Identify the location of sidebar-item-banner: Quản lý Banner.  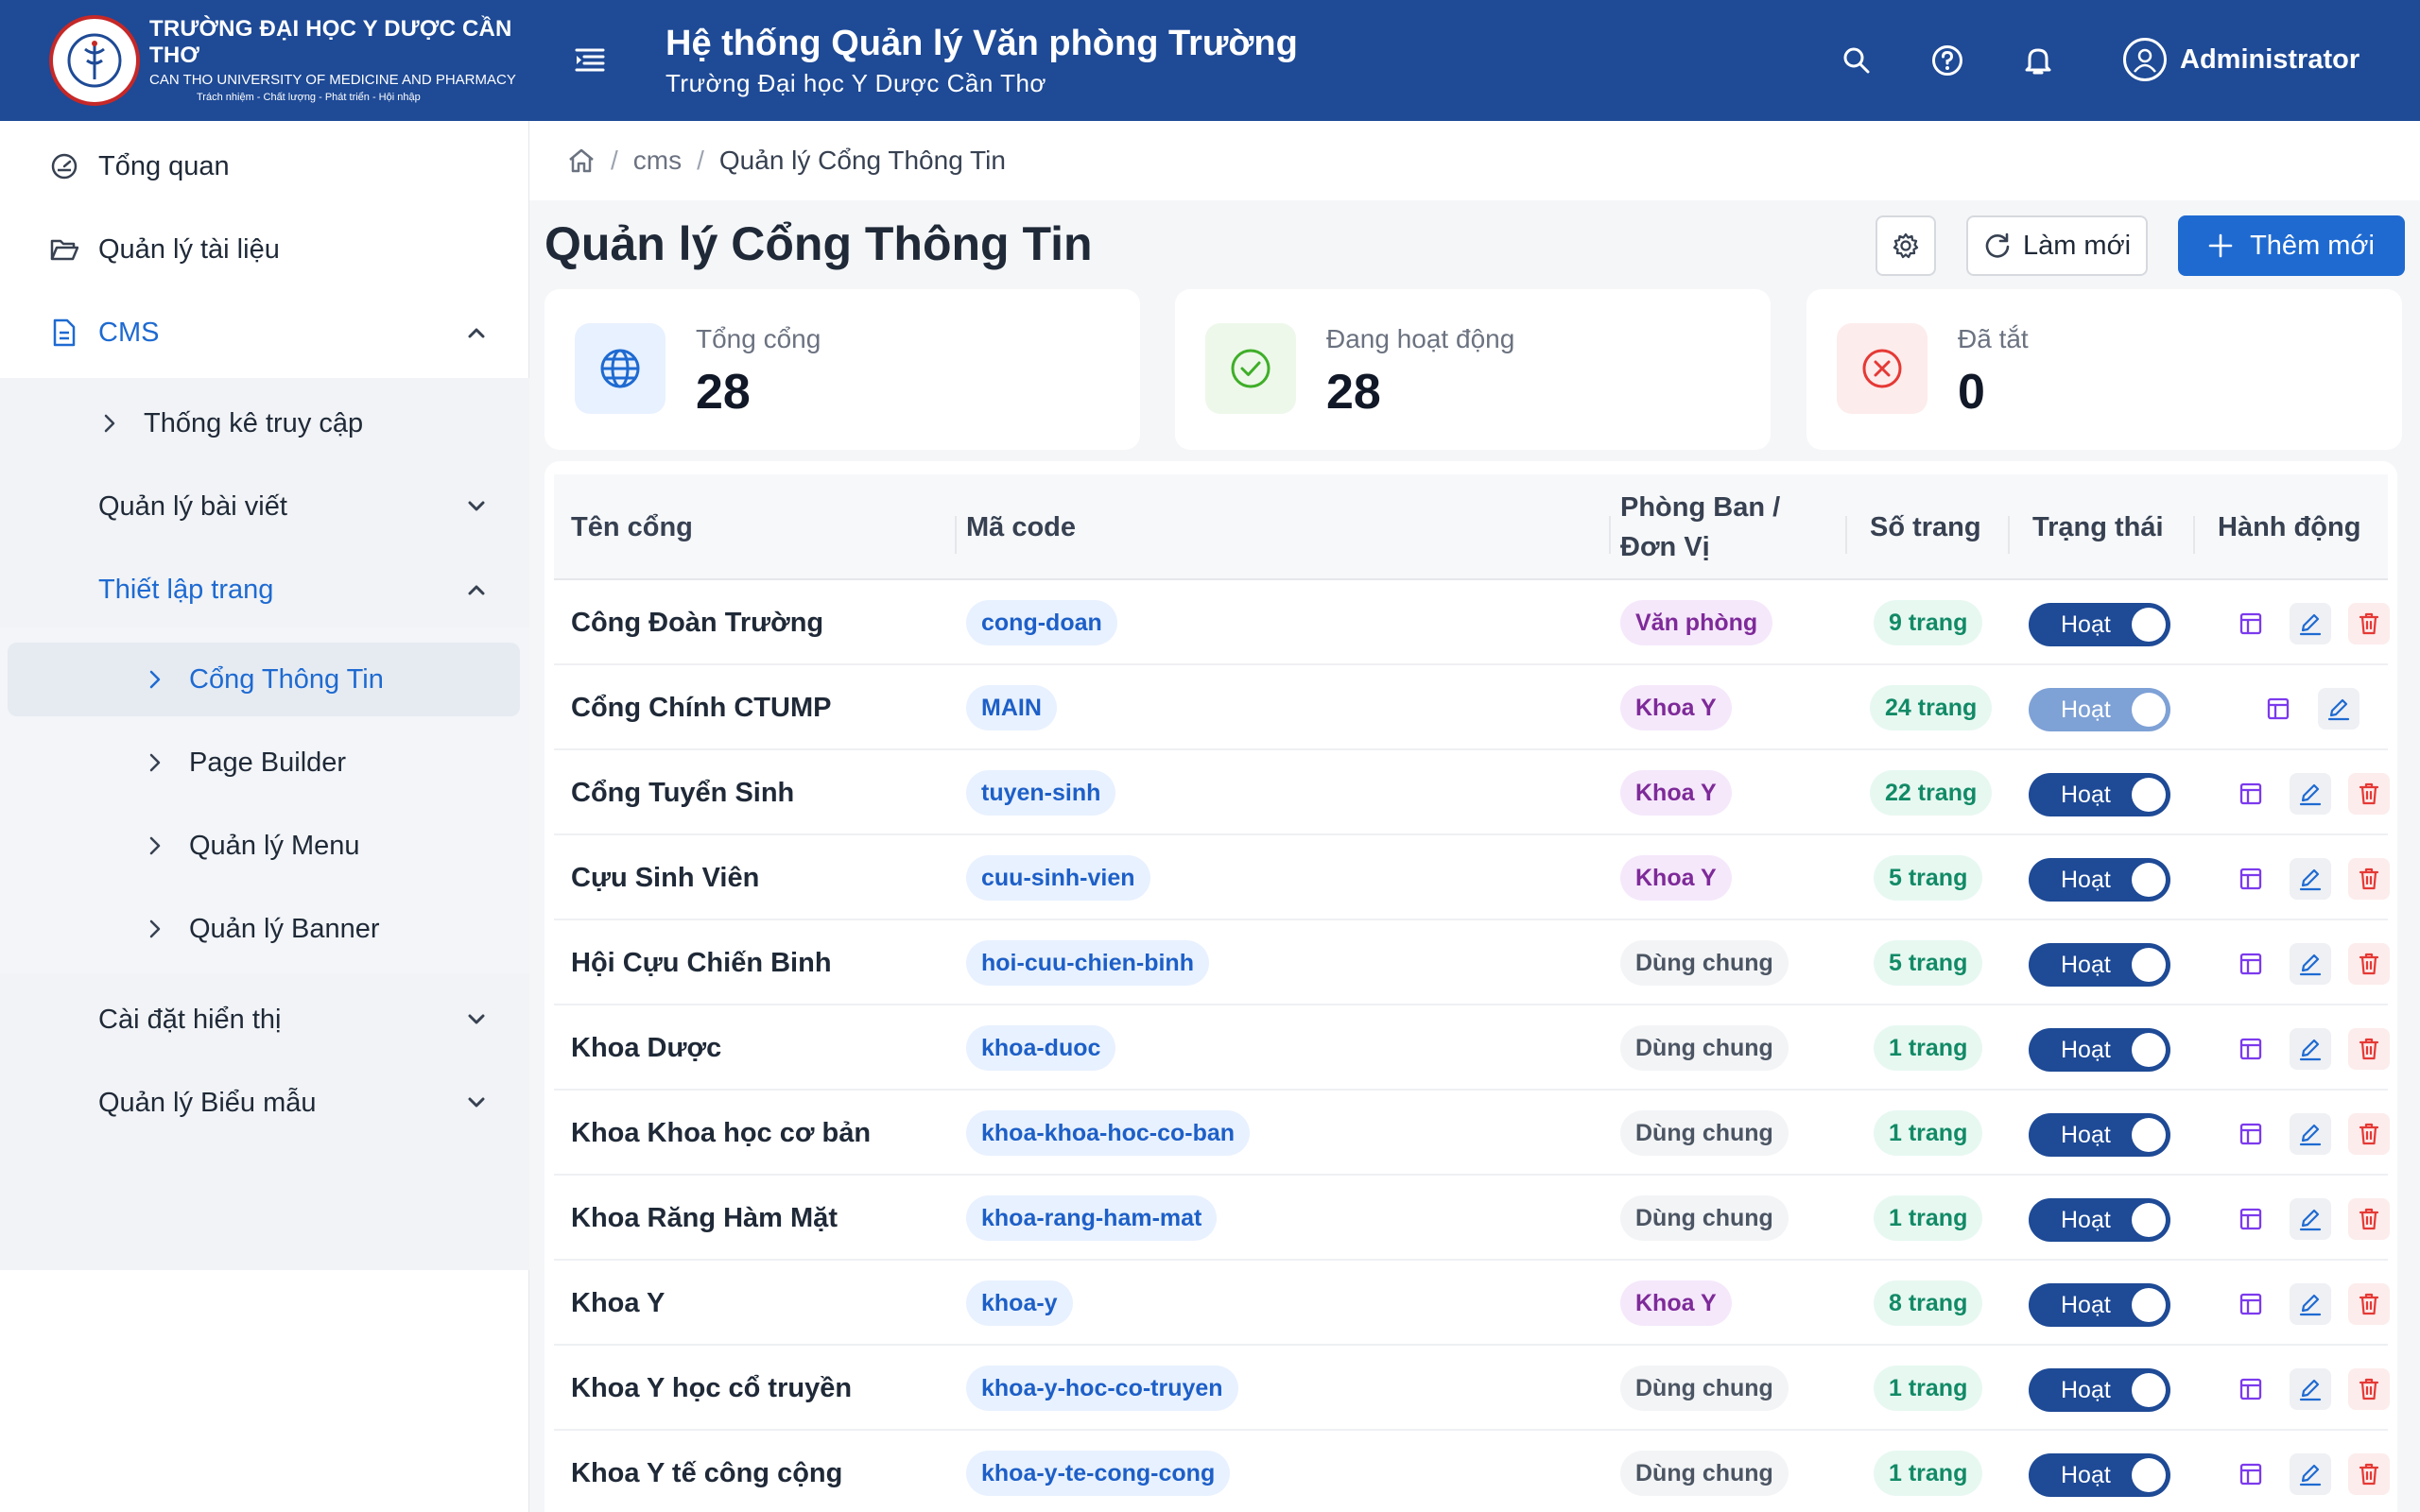
(264, 929).